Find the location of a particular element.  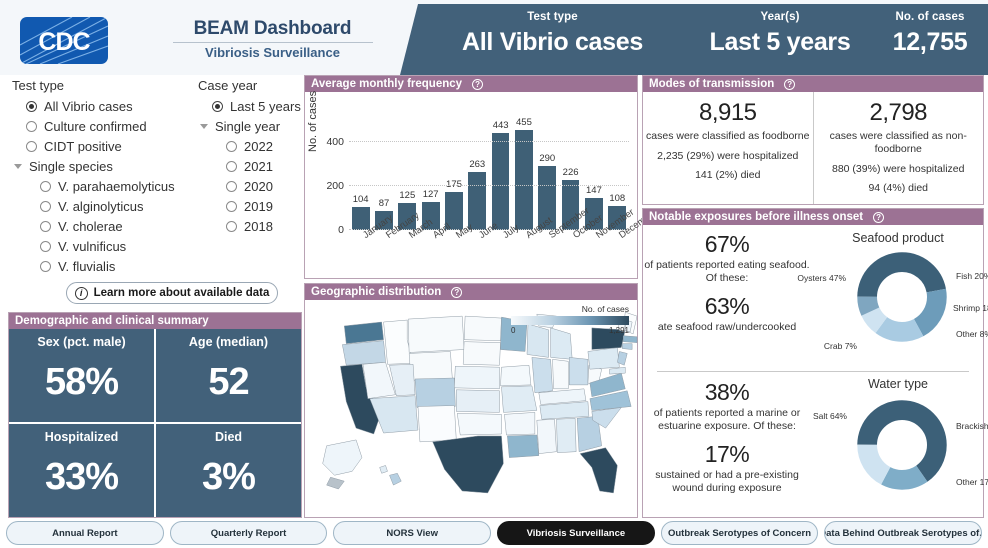

chart-panel-header: Average monthly frequency ? is located at coordinates (471, 84).